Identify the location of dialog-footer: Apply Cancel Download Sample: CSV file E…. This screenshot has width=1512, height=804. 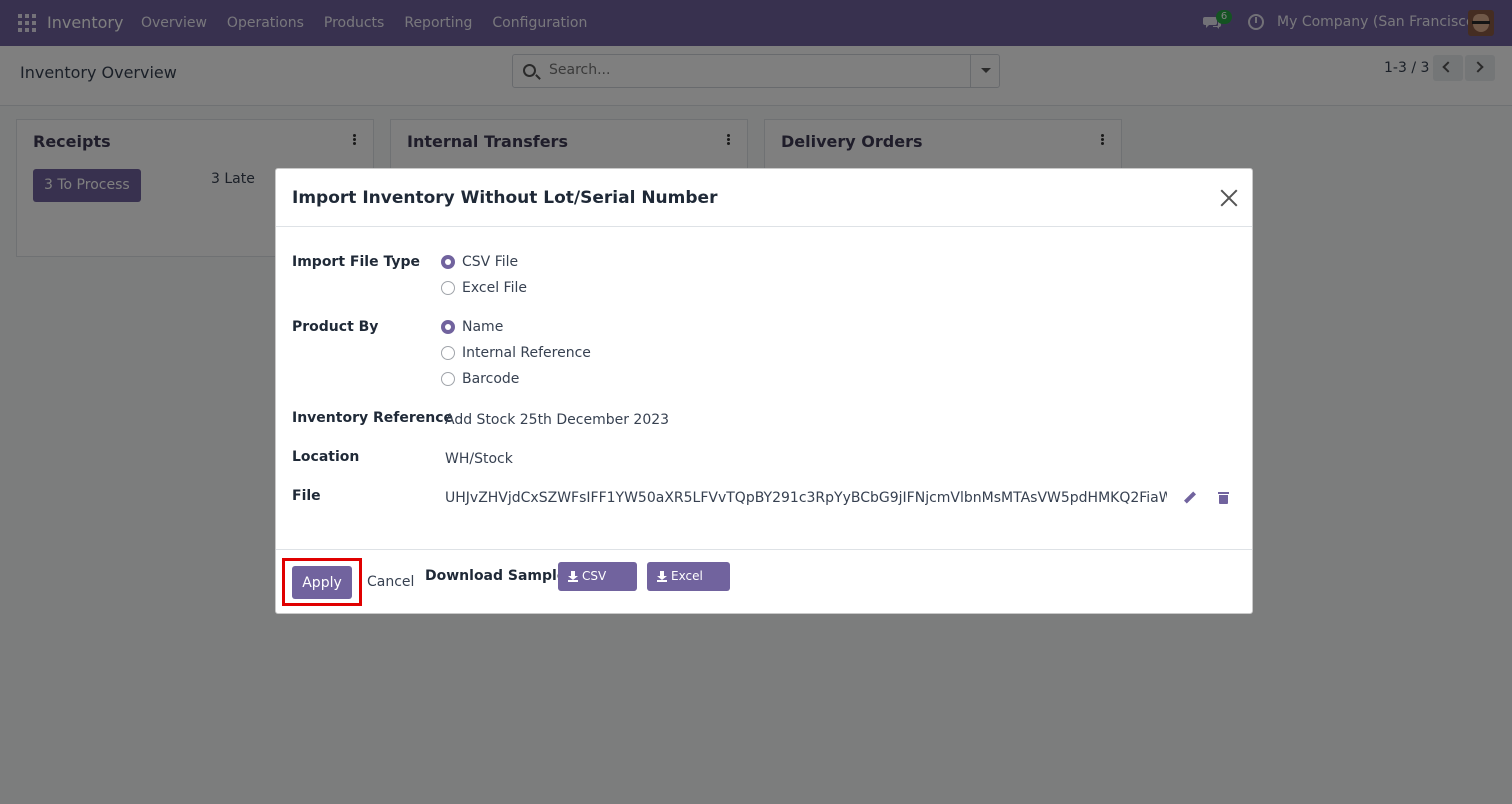
(764, 582).